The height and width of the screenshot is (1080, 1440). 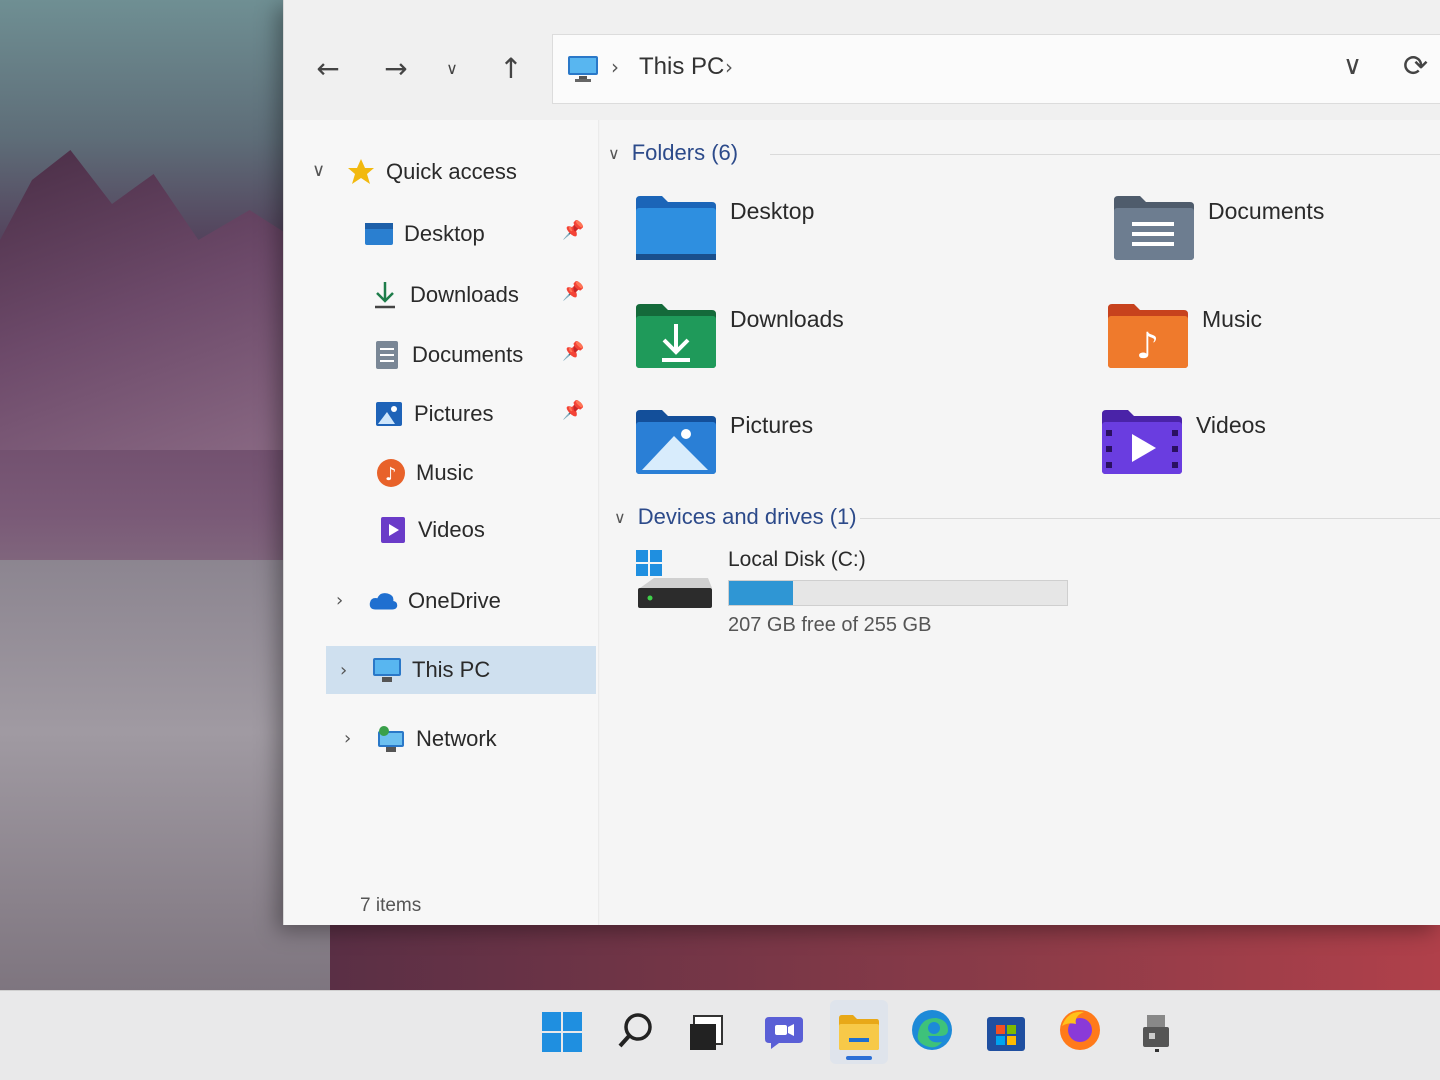 What do you see at coordinates (797, 559) in the screenshot?
I see `drive-name: Local Disk (C:)` at bounding box center [797, 559].